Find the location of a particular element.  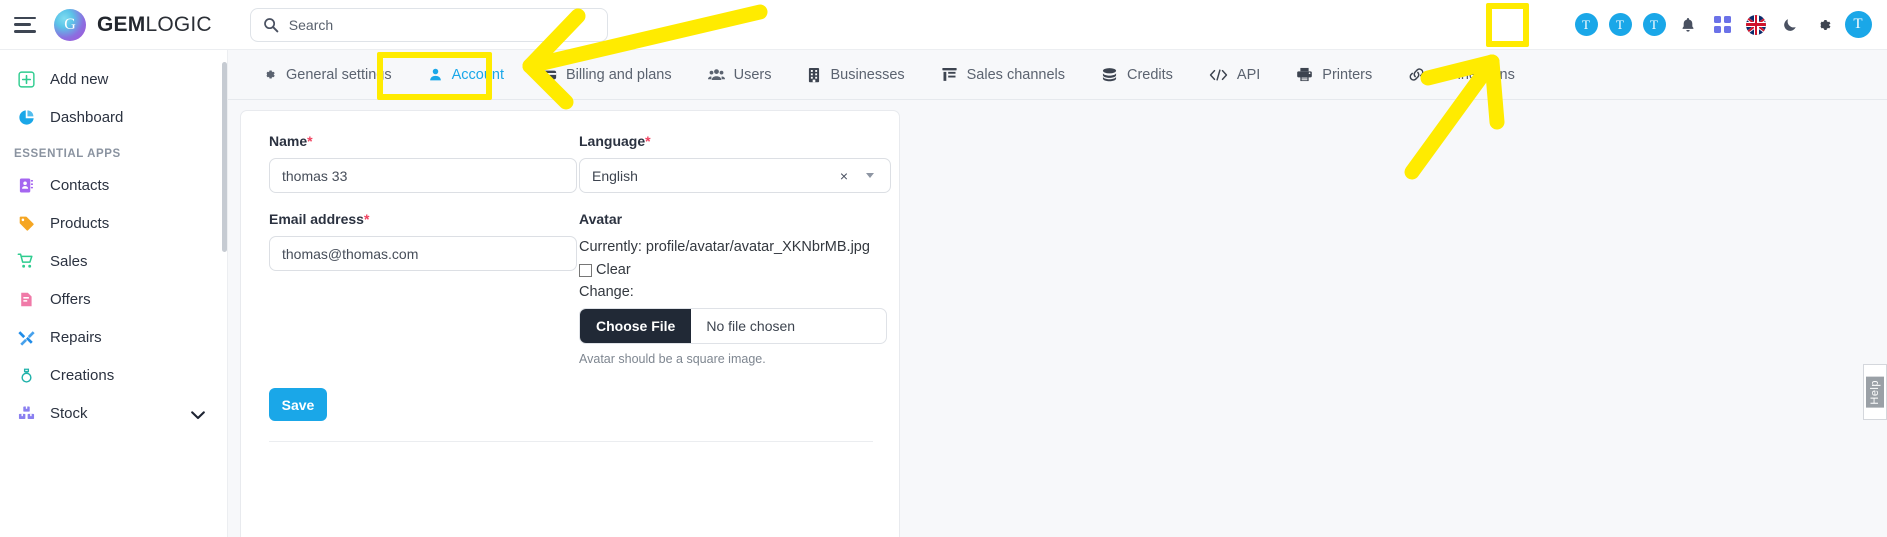

arrow-to-account-tab is located at coordinates (645, 57).